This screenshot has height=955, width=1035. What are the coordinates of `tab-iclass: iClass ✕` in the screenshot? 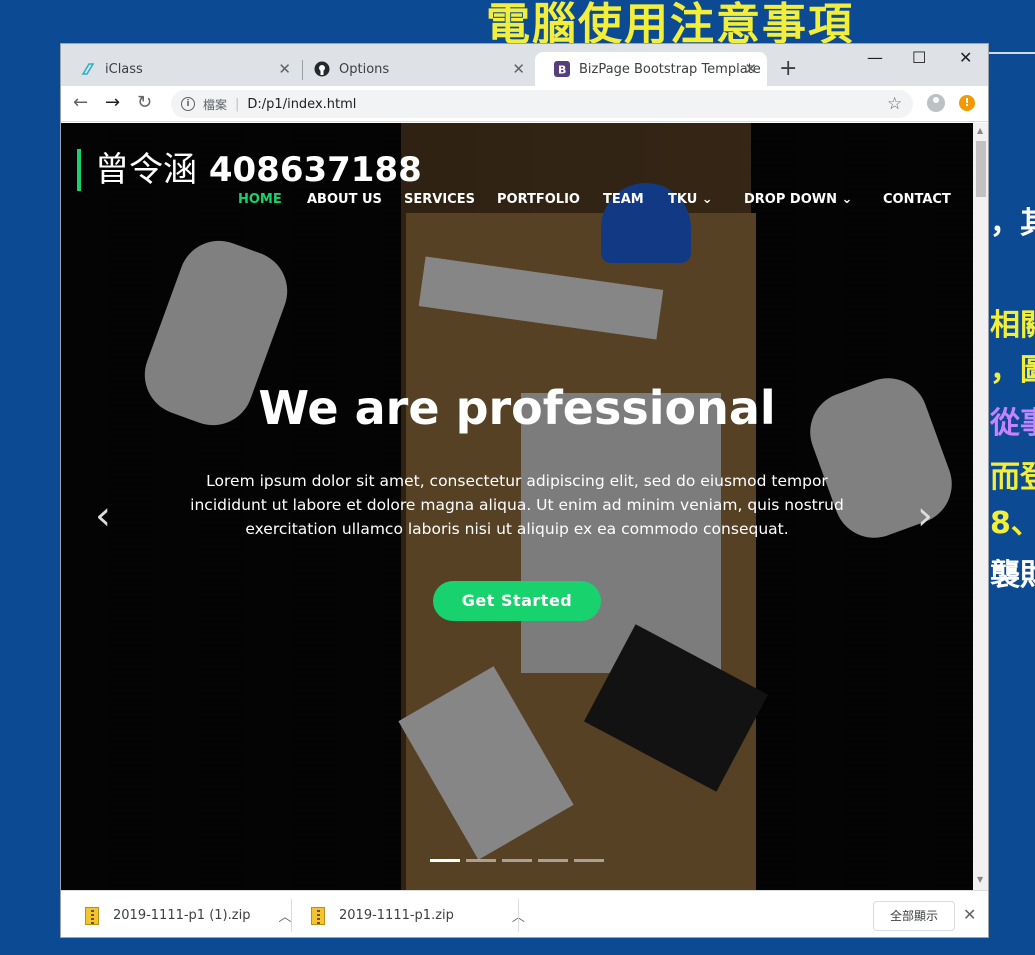 It's located at (181, 69).